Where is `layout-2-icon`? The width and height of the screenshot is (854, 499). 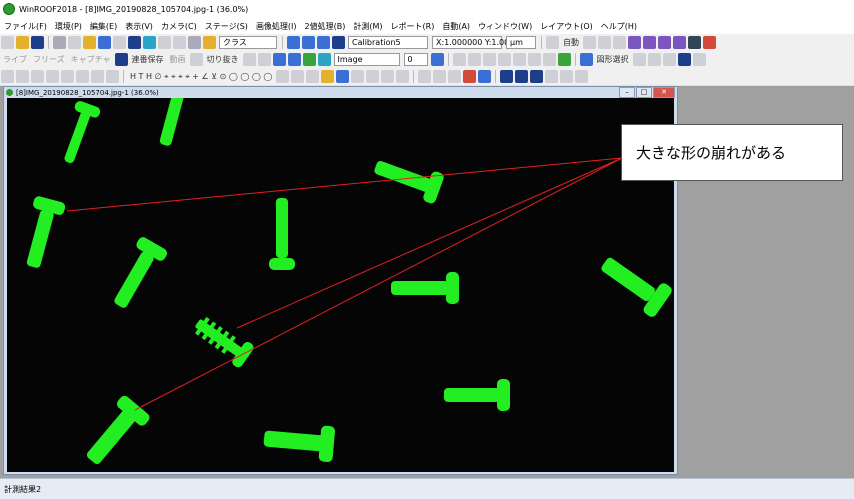 layout-2-icon is located at coordinates (308, 42).